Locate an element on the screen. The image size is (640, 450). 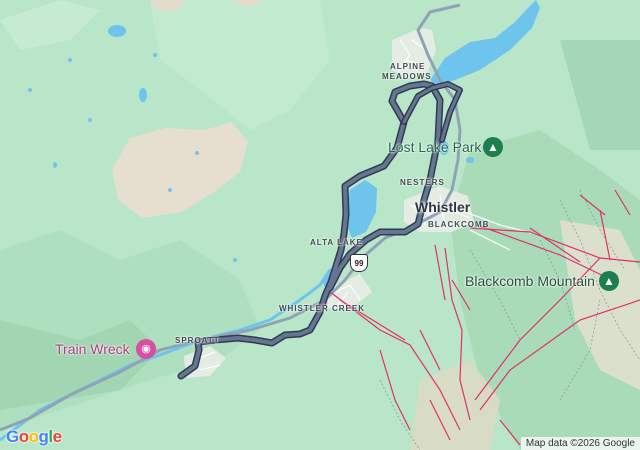
tree-icon: ▲ is located at coordinates (493, 147).